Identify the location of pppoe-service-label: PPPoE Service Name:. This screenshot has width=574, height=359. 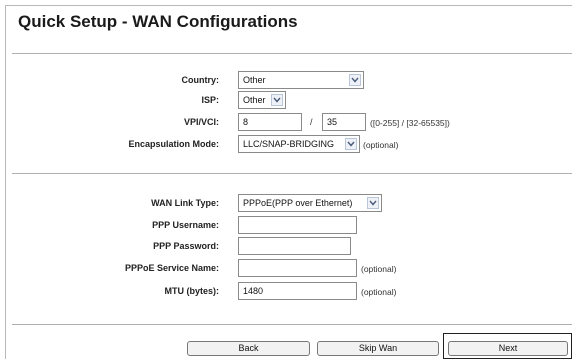
(171, 268).